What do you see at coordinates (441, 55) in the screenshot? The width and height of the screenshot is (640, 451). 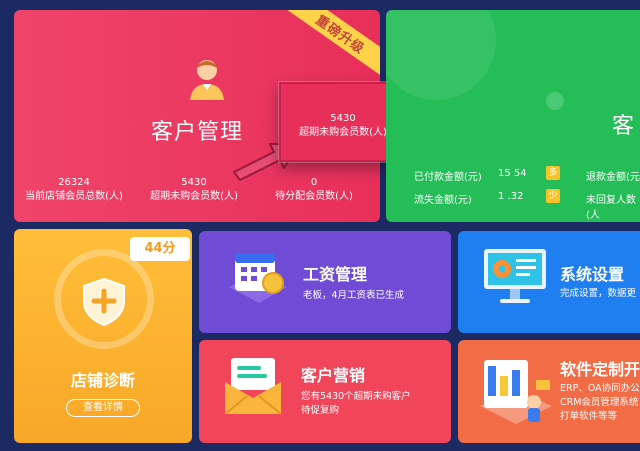 I see `decor-circle` at bounding box center [441, 55].